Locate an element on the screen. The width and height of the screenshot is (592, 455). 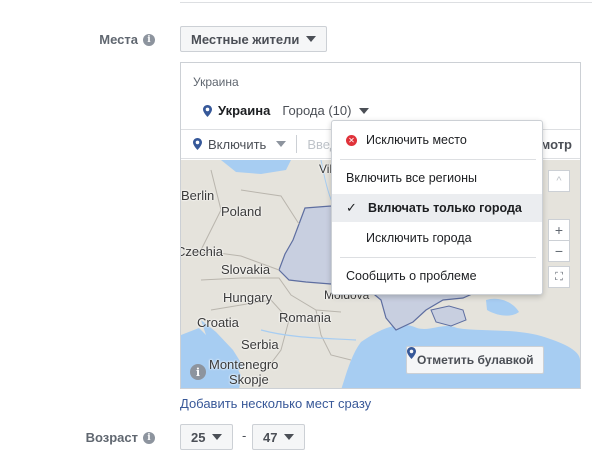
browse-link: мотр is located at coordinates (556, 144).